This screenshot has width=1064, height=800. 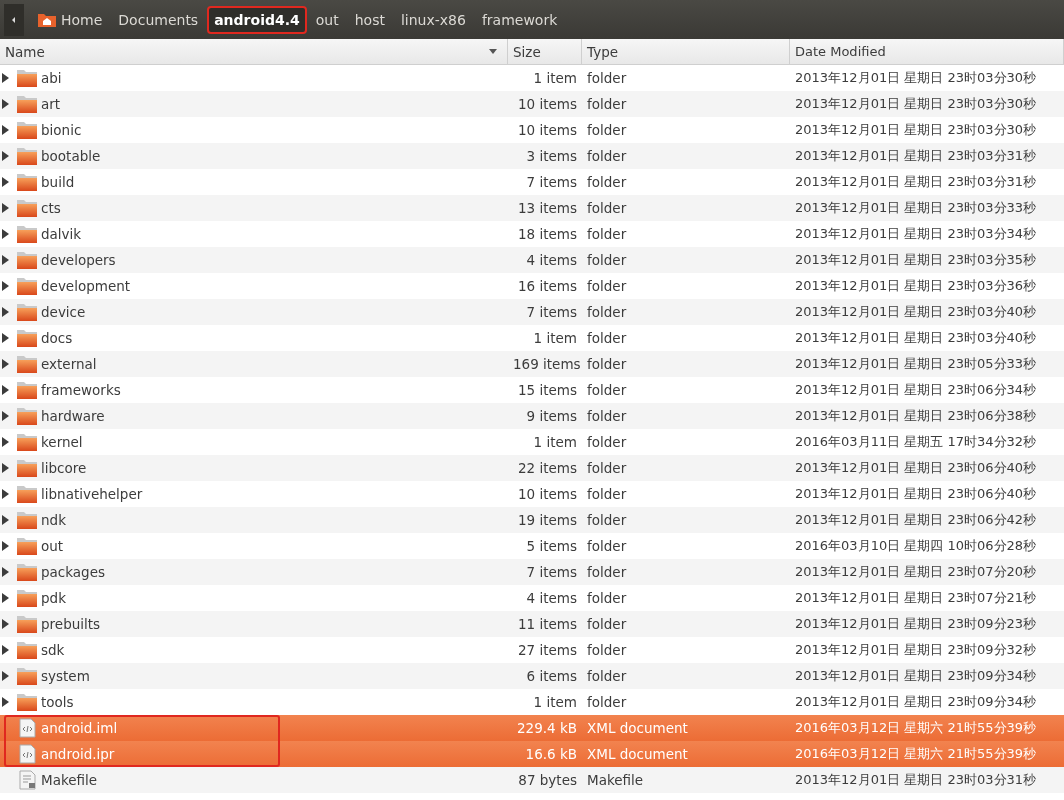 I want to click on file-size: 9 items, so click(x=551, y=416).